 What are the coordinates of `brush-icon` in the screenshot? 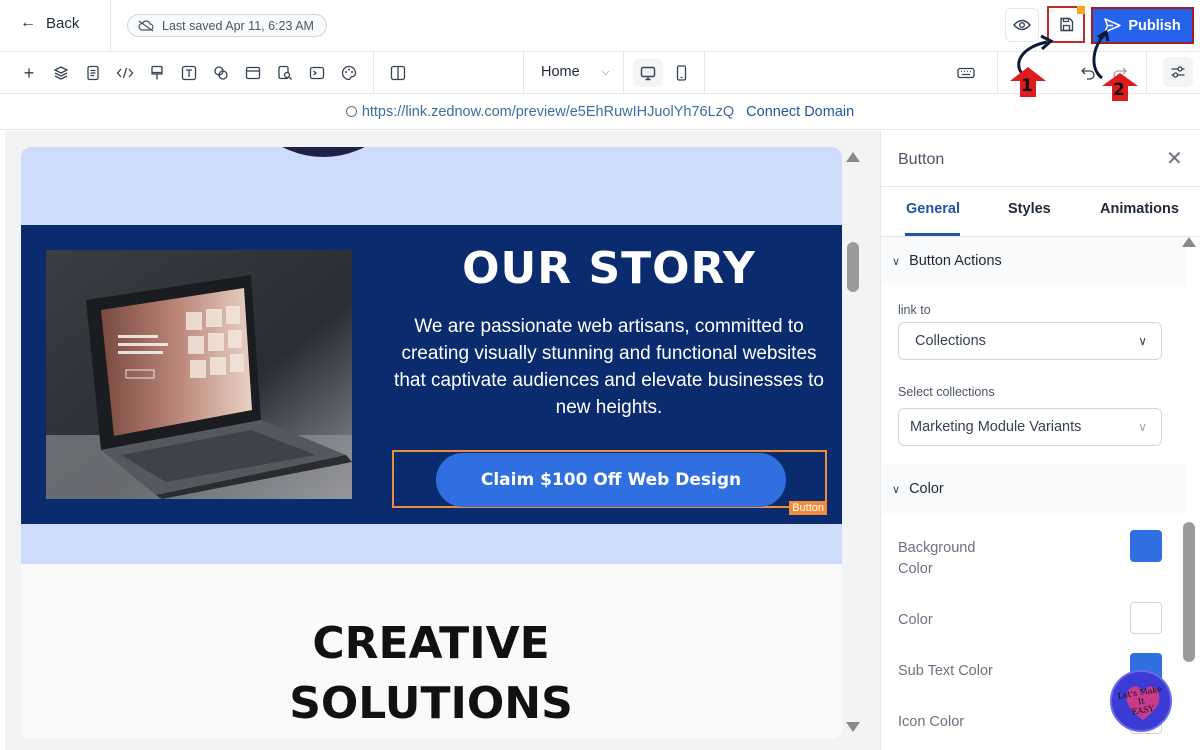 It's located at (157, 73).